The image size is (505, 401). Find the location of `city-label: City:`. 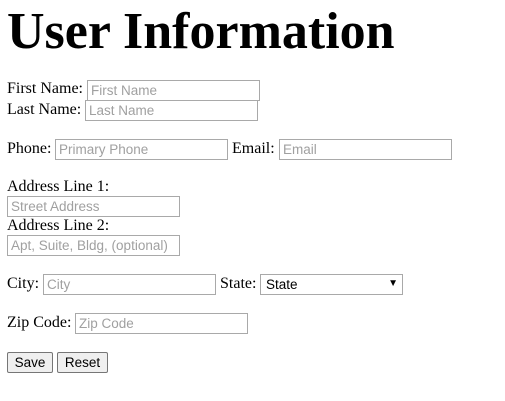

city-label: City: is located at coordinates (23, 283).